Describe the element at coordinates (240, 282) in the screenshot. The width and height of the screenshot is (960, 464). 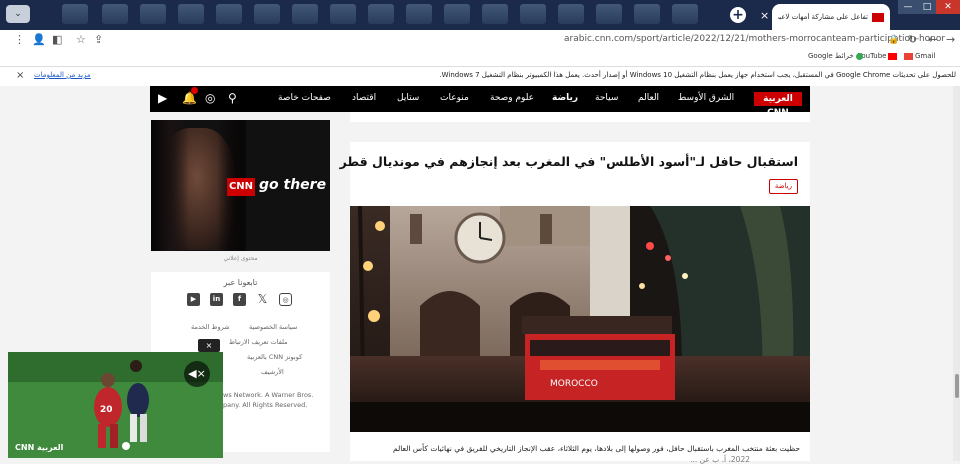
I see `follow-title: تابعونا عبر` at that location.